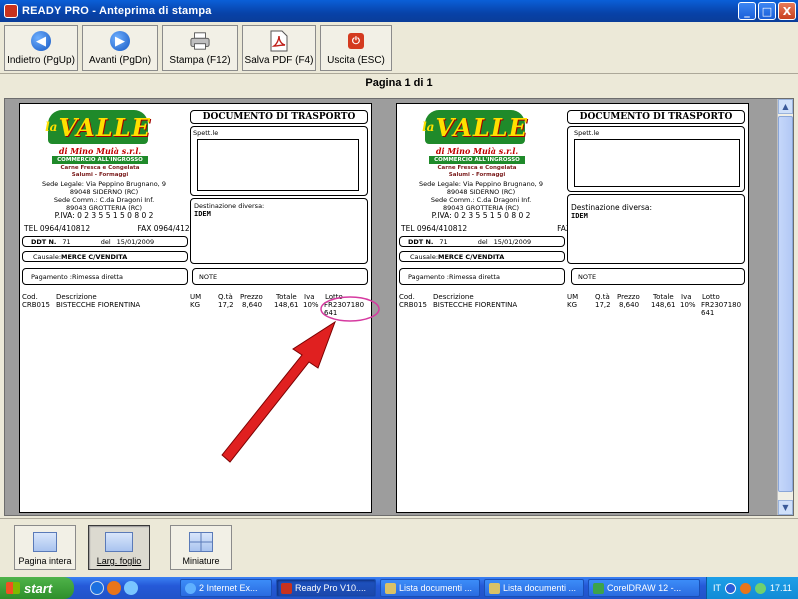  What do you see at coordinates (752, 588) in the screenshot?
I see `system-tray: IT 17.11` at bounding box center [752, 588].